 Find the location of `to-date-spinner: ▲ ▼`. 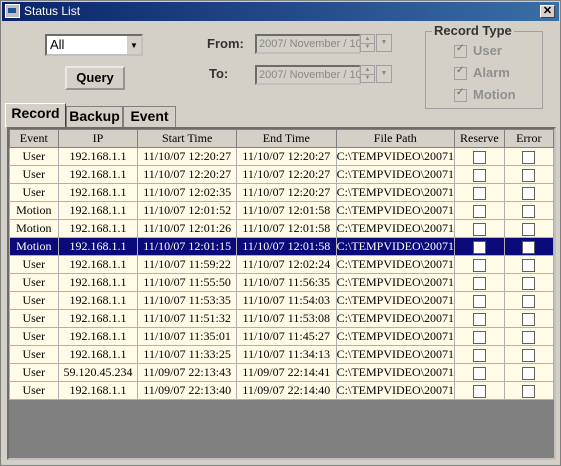

to-date-spinner: ▲ ▼ is located at coordinates (367, 74).